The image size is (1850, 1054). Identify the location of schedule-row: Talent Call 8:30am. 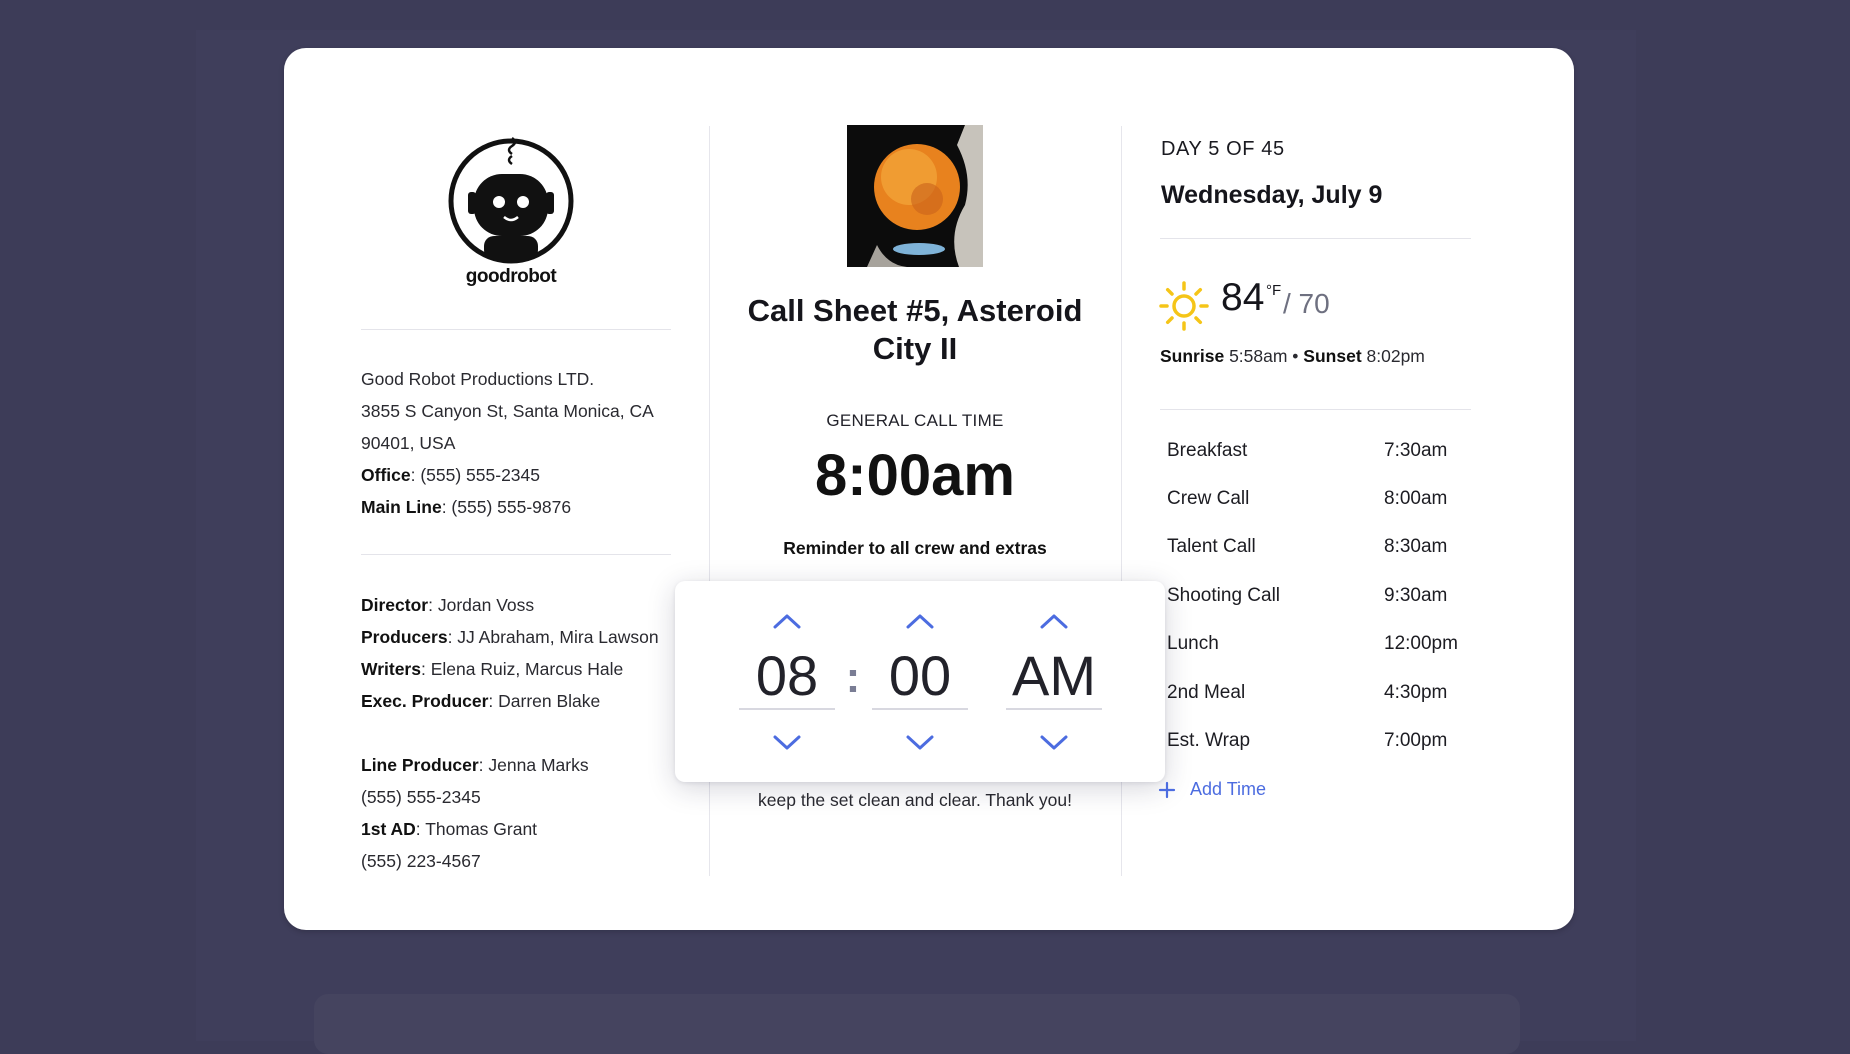
(1312, 556).